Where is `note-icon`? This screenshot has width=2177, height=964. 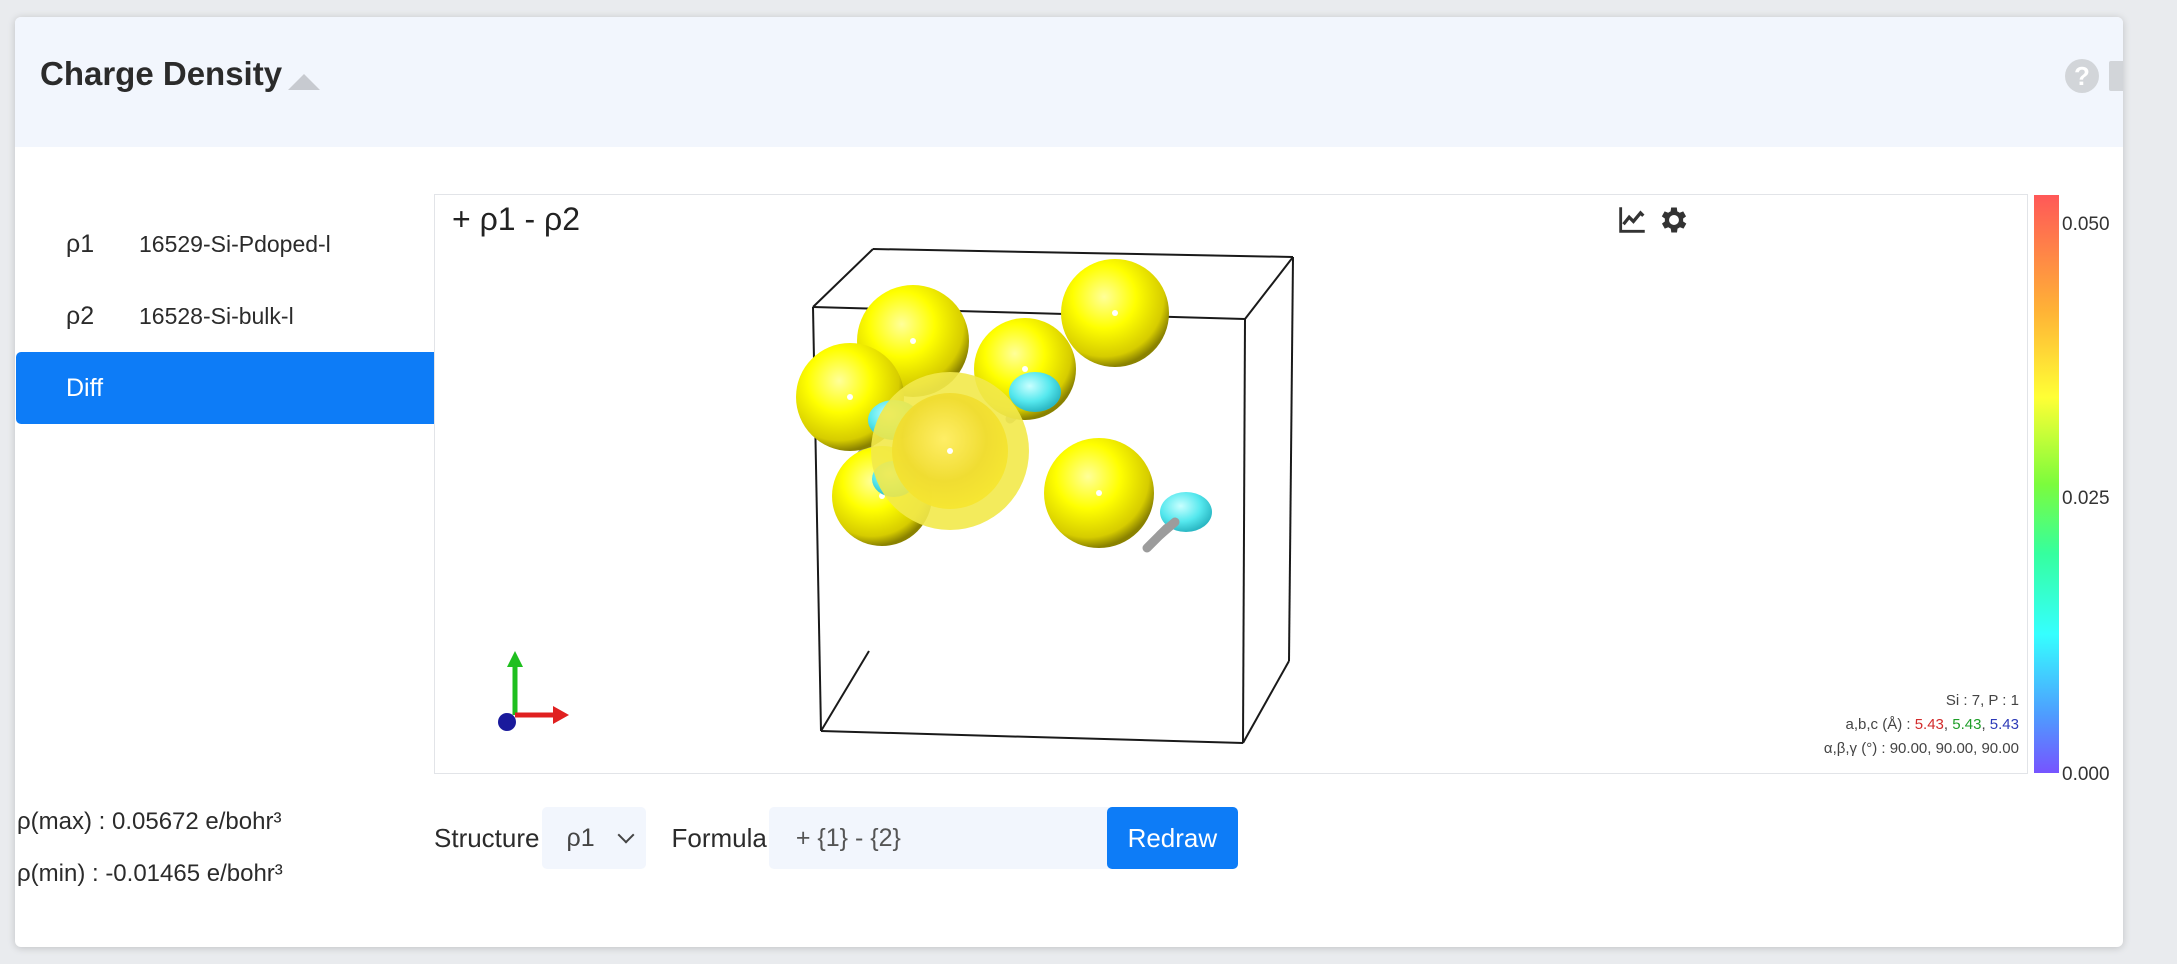
note-icon is located at coordinates (2116, 76).